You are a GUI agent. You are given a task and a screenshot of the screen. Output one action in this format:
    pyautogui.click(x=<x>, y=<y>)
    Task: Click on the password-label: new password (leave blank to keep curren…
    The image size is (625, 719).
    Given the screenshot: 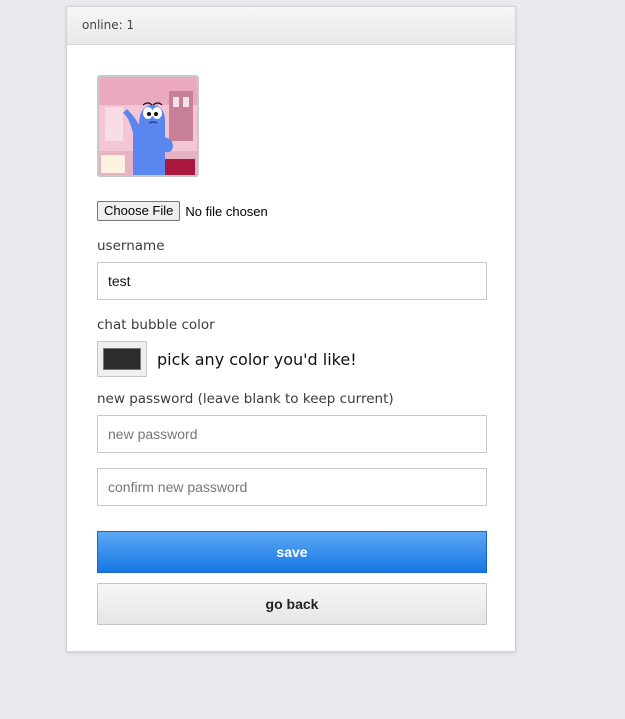 What is the action you would take?
    pyautogui.click(x=245, y=399)
    